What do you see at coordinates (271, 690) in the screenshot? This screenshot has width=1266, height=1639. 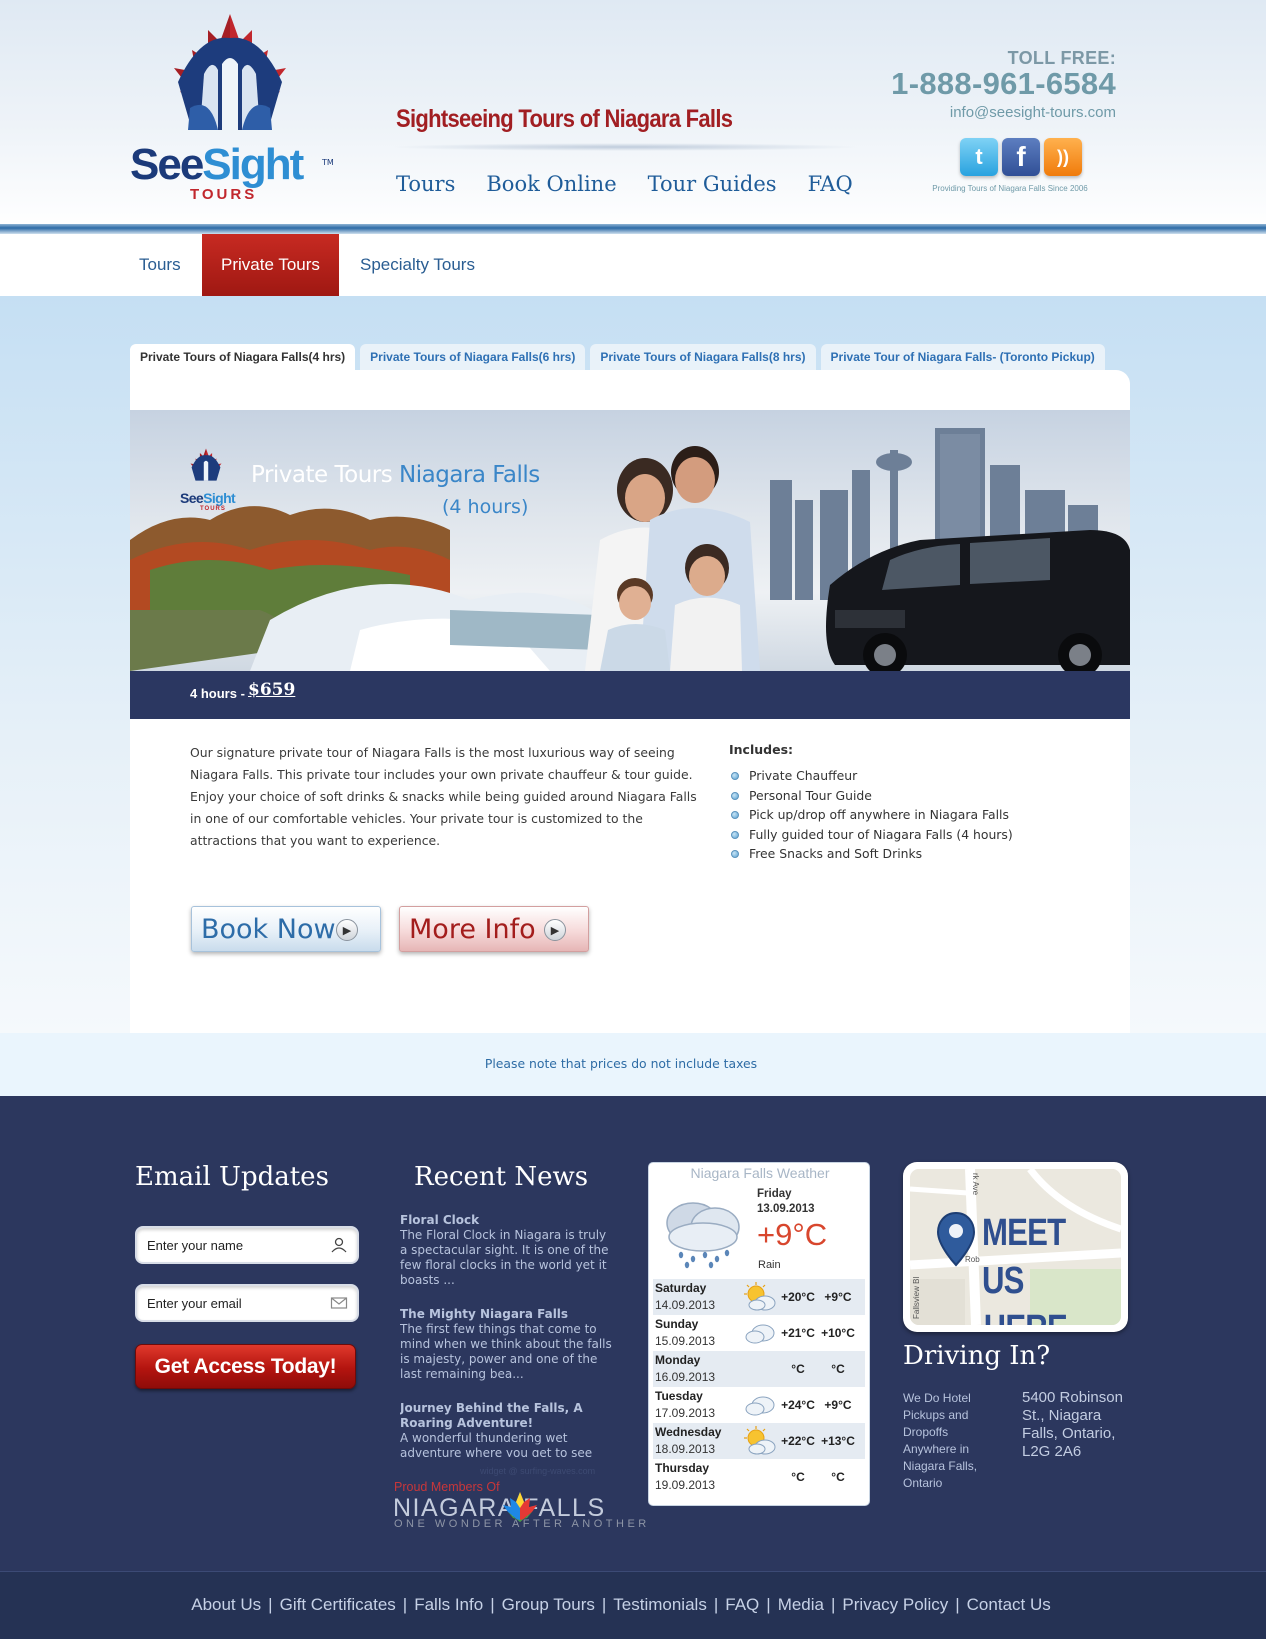 I see `price-value: $659` at bounding box center [271, 690].